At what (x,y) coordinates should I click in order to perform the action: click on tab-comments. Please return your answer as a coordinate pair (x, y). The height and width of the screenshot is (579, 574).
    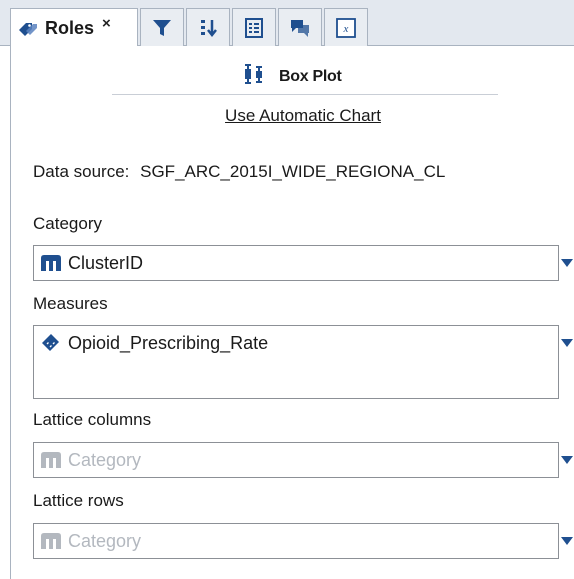
    Looking at the image, I should click on (300, 27).